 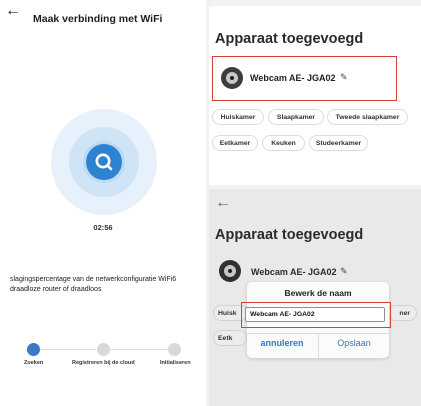 I want to click on search-icon, so click(x=104, y=162).